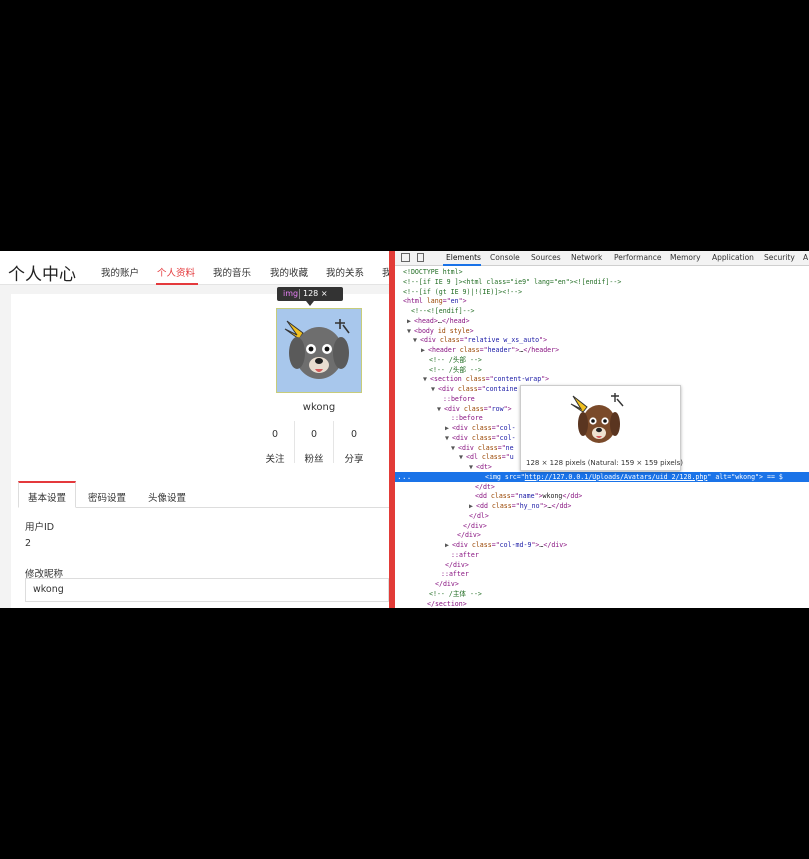  What do you see at coordinates (602, 321) in the screenshot?
I see `dom-tree-line: ▶ <head>…</head>` at bounding box center [602, 321].